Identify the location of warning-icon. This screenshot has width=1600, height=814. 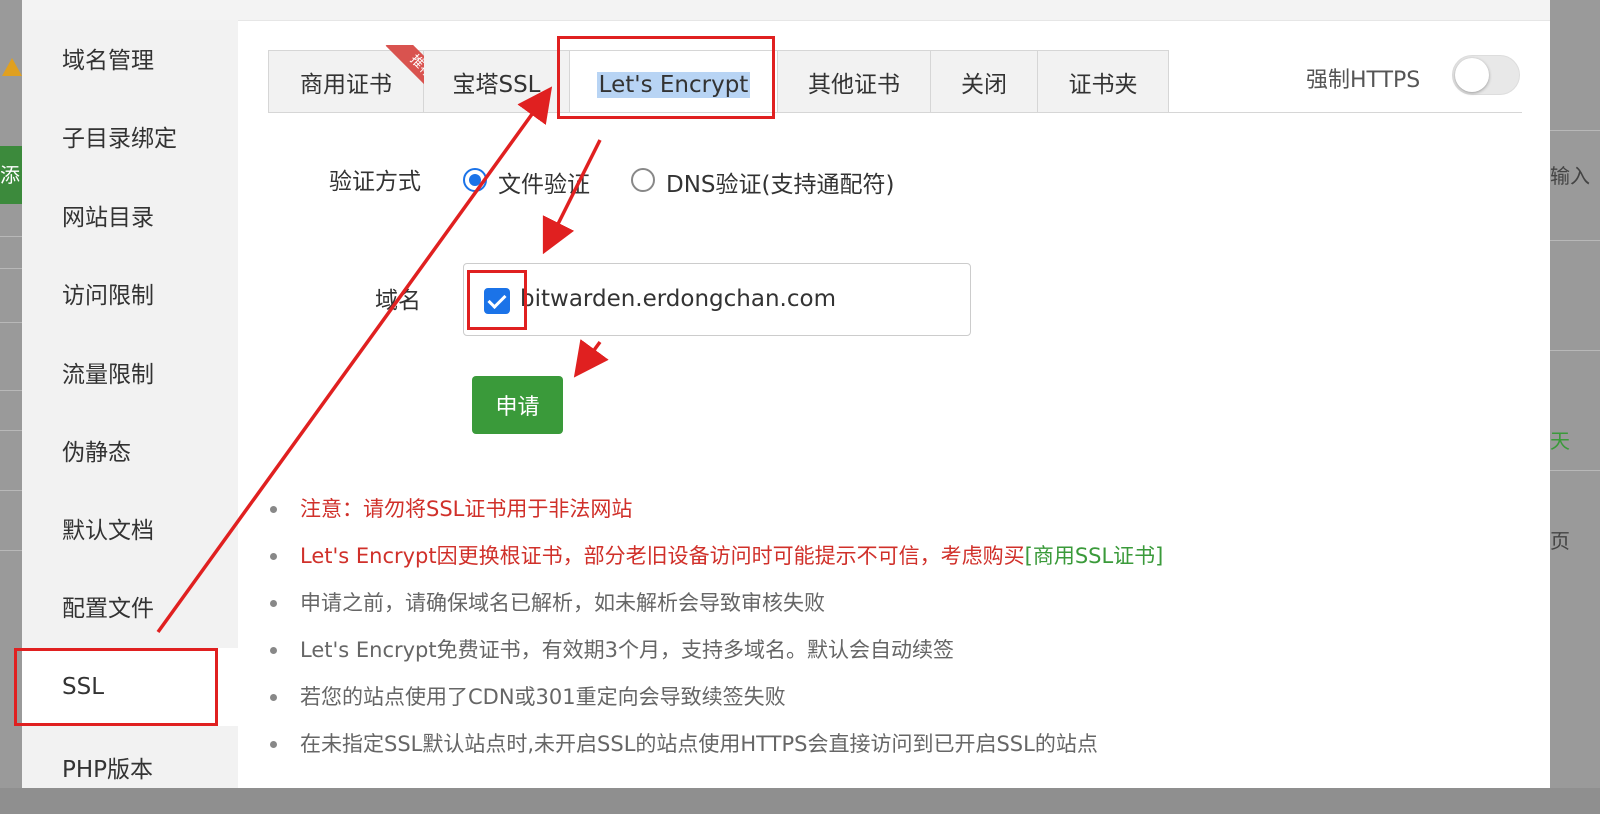
(12, 67).